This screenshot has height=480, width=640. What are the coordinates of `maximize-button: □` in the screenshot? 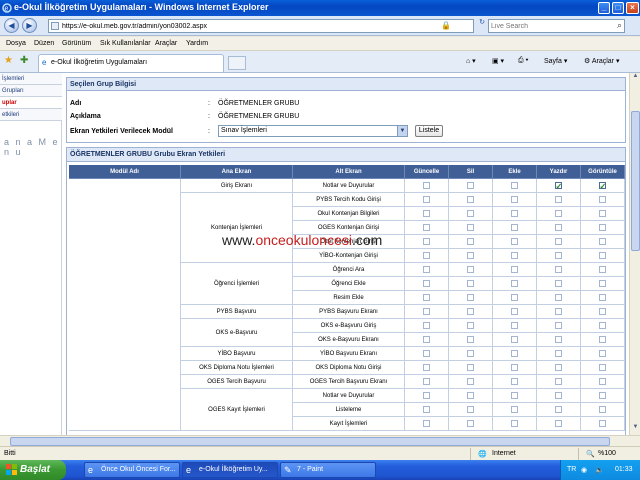 It's located at (618, 8).